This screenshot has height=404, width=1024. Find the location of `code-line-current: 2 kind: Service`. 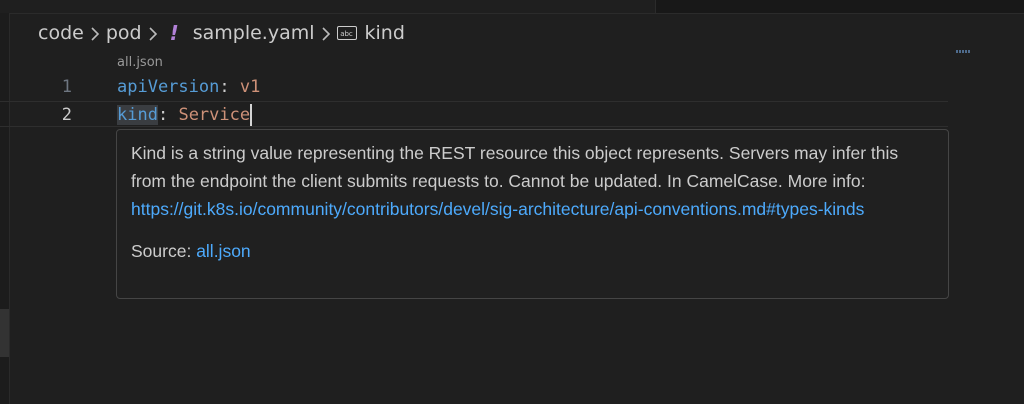

code-line-current: 2 kind: Service is located at coordinates (474, 114).